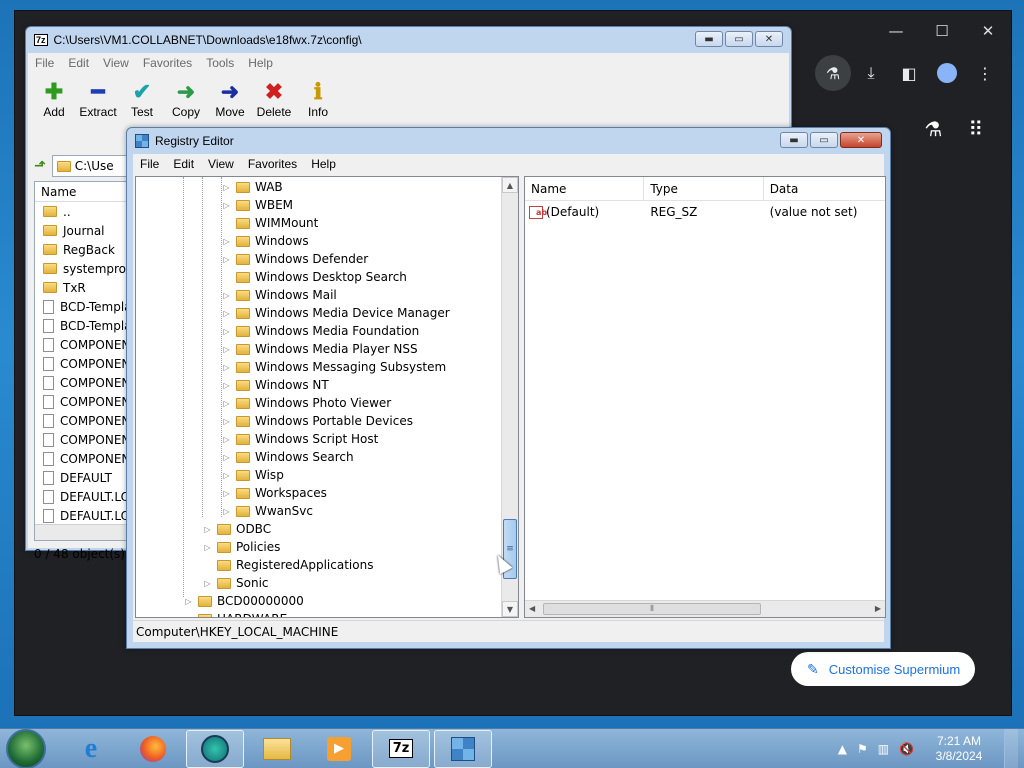 This screenshot has height=768, width=1024. What do you see at coordinates (237, 529) in the screenshot?
I see `tree-node: ▷ ODBC` at bounding box center [237, 529].